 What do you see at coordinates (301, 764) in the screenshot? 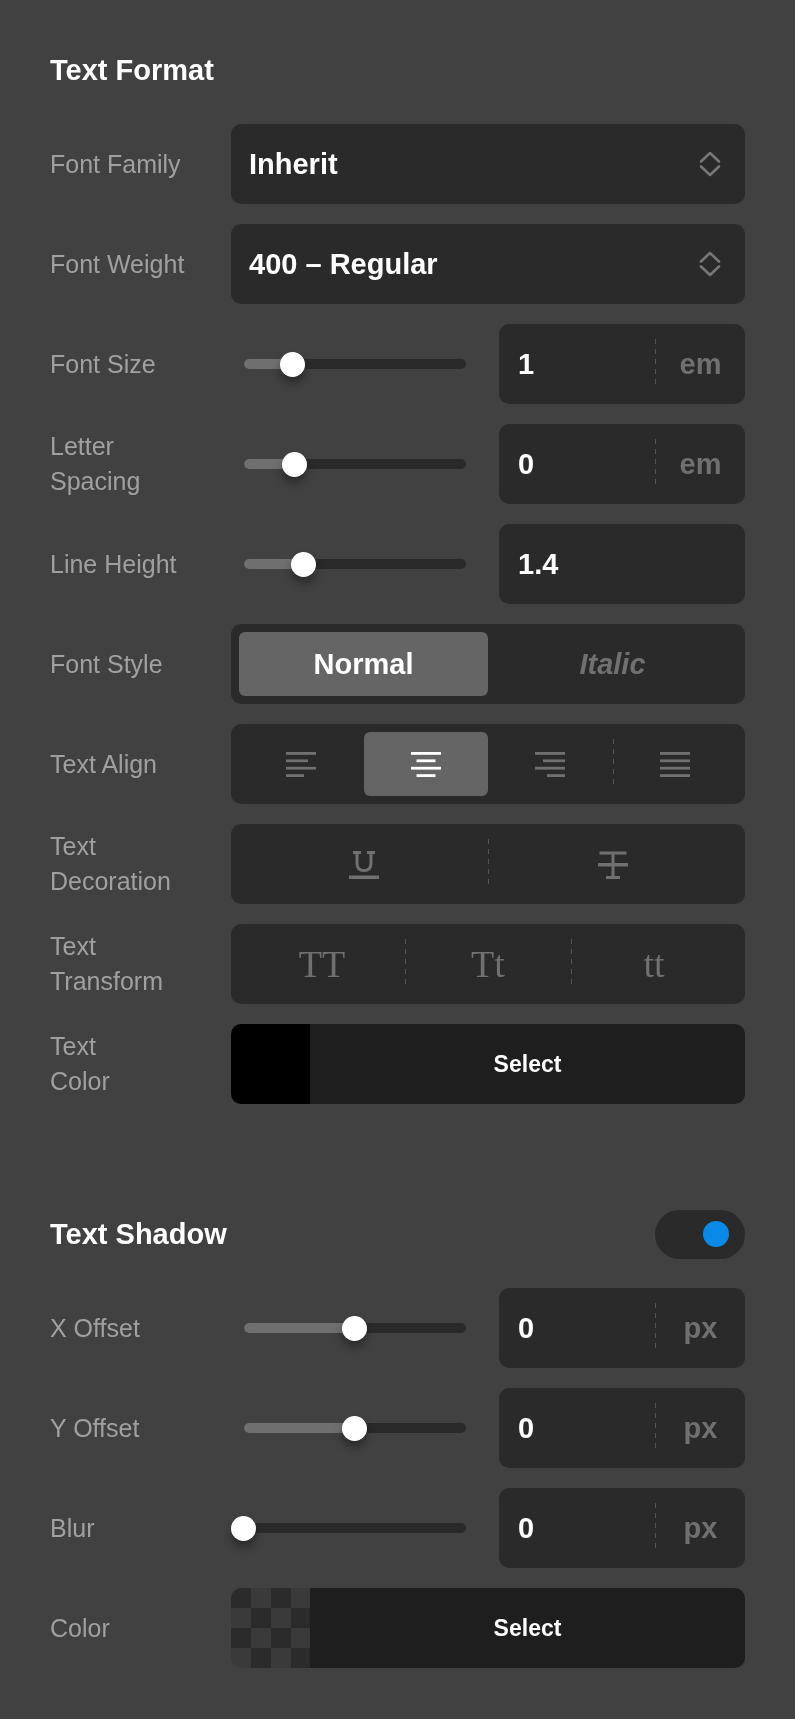
I see `align-left-icon` at bounding box center [301, 764].